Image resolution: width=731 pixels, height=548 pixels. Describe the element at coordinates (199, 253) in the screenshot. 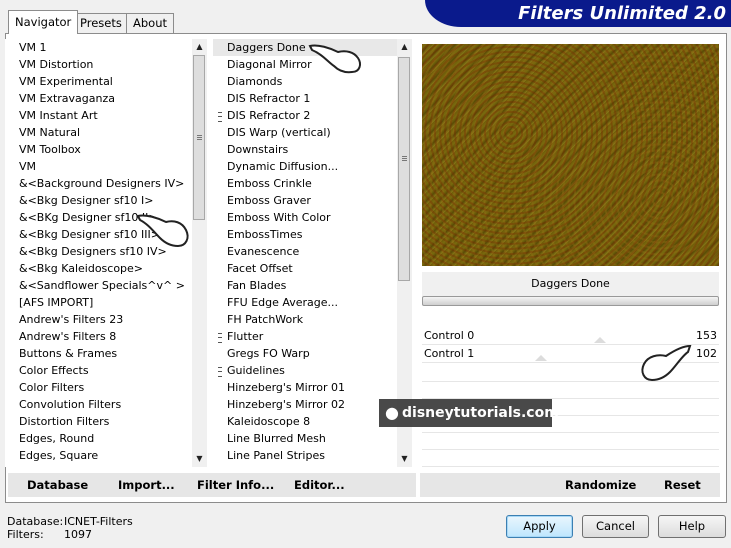

I see `category-scrollbar: ▲ ▼` at that location.